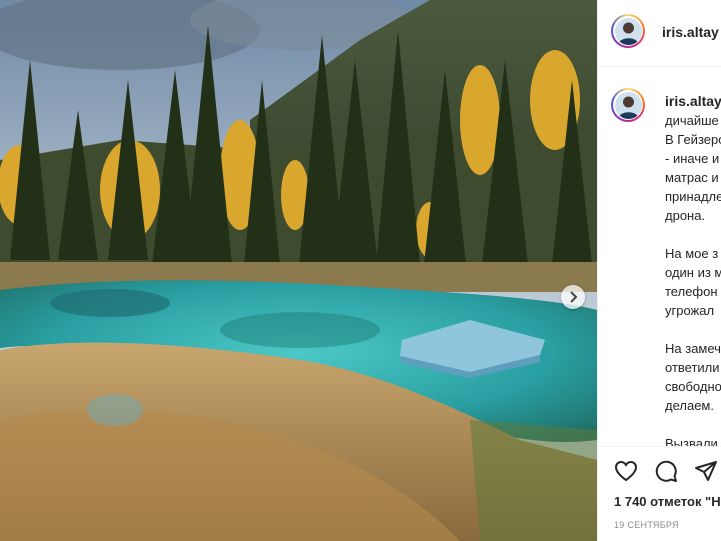  What do you see at coordinates (693, 348) in the screenshot?
I see `caption-line: На замеч` at bounding box center [693, 348].